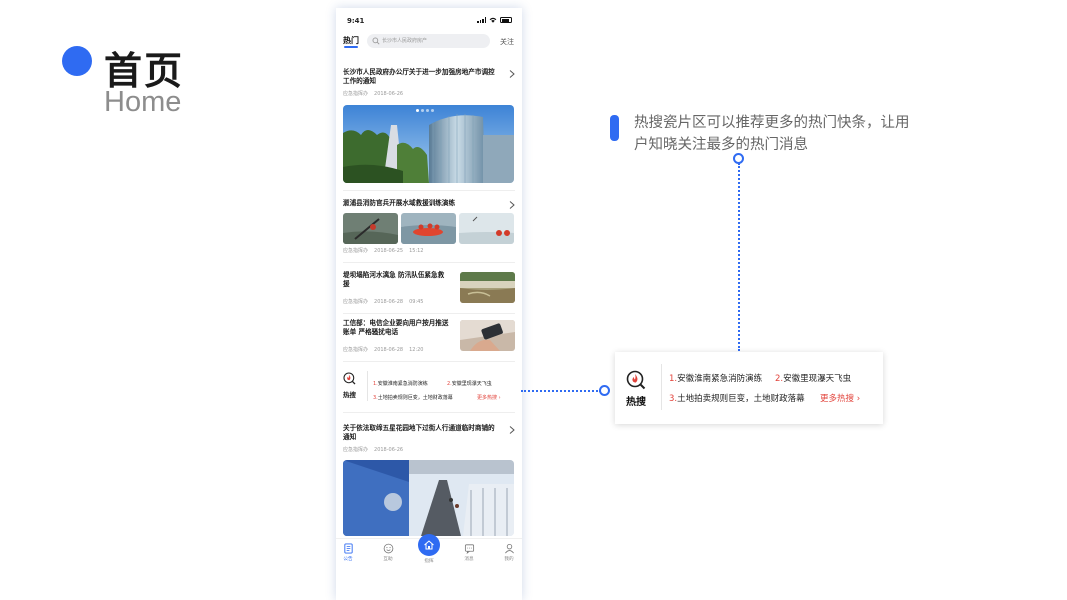 Image resolution: width=1067 pixels, height=600 pixels. What do you see at coordinates (351, 47) in the screenshot?
I see `tab-active-indicator` at bounding box center [351, 47].